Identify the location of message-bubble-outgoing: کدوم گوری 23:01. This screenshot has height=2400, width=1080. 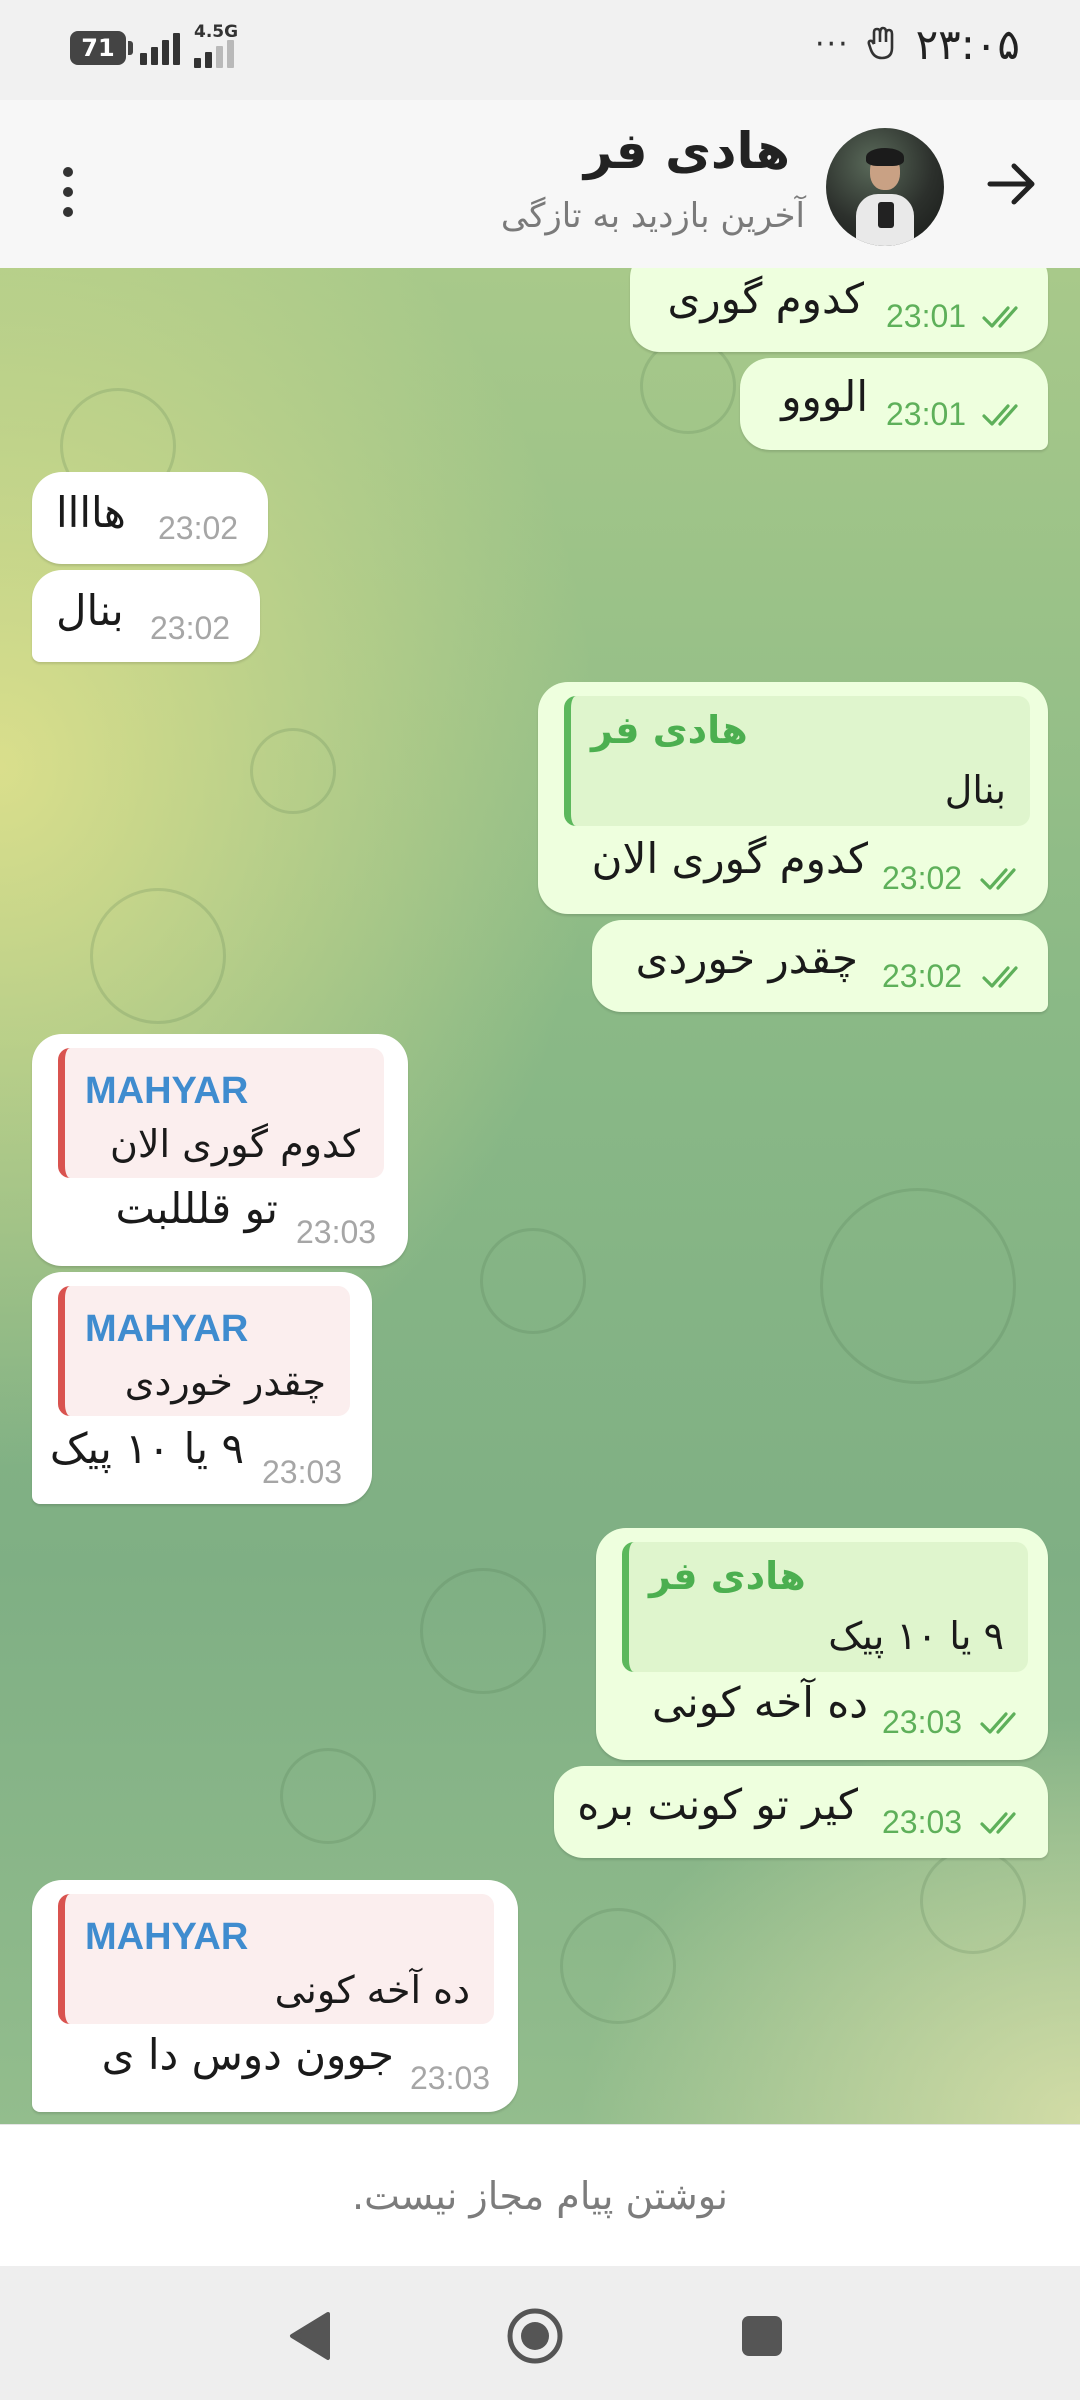
(839, 310).